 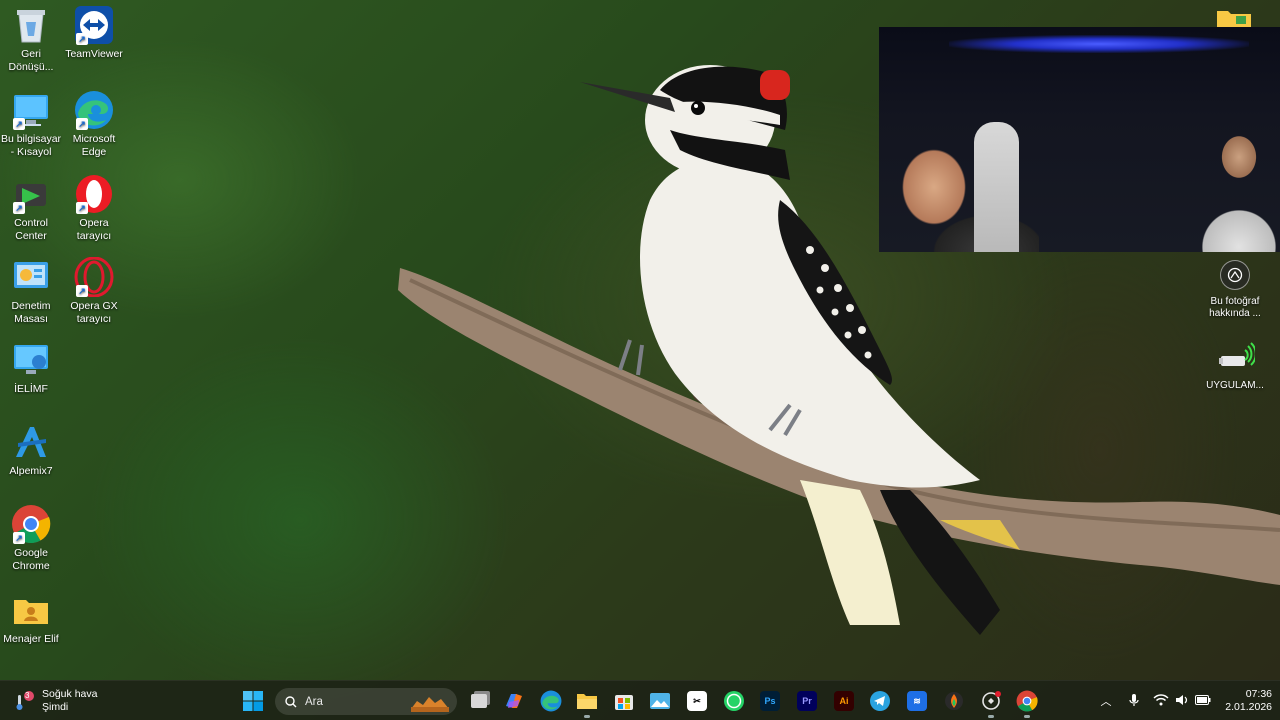 What do you see at coordinates (27, 695) in the screenshot?
I see `weather-badge: 3` at bounding box center [27, 695].